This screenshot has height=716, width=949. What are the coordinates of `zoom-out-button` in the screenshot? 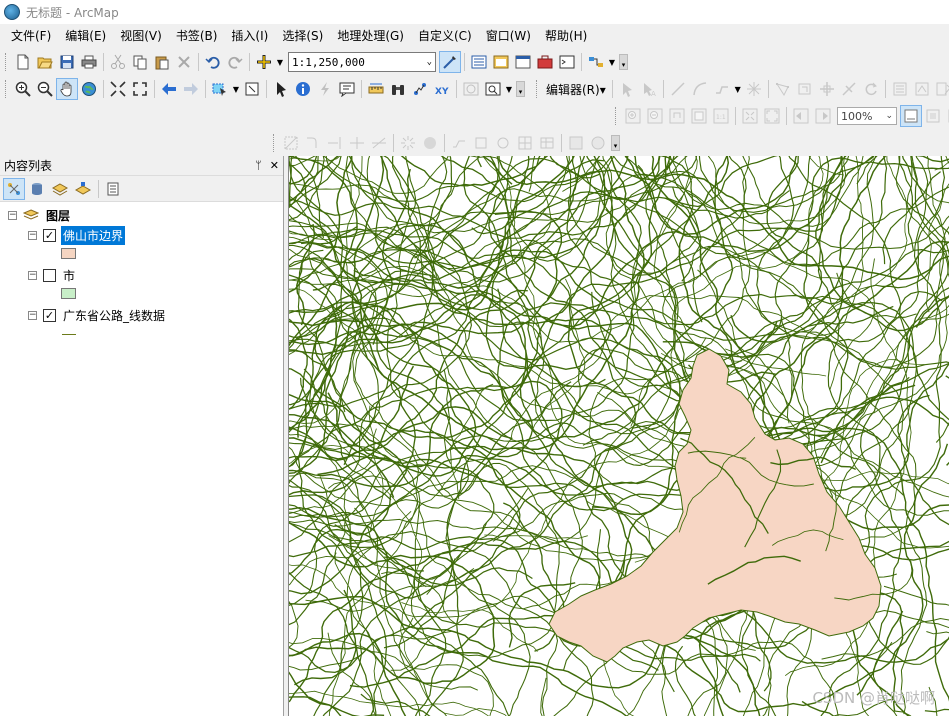 It's located at (45, 89).